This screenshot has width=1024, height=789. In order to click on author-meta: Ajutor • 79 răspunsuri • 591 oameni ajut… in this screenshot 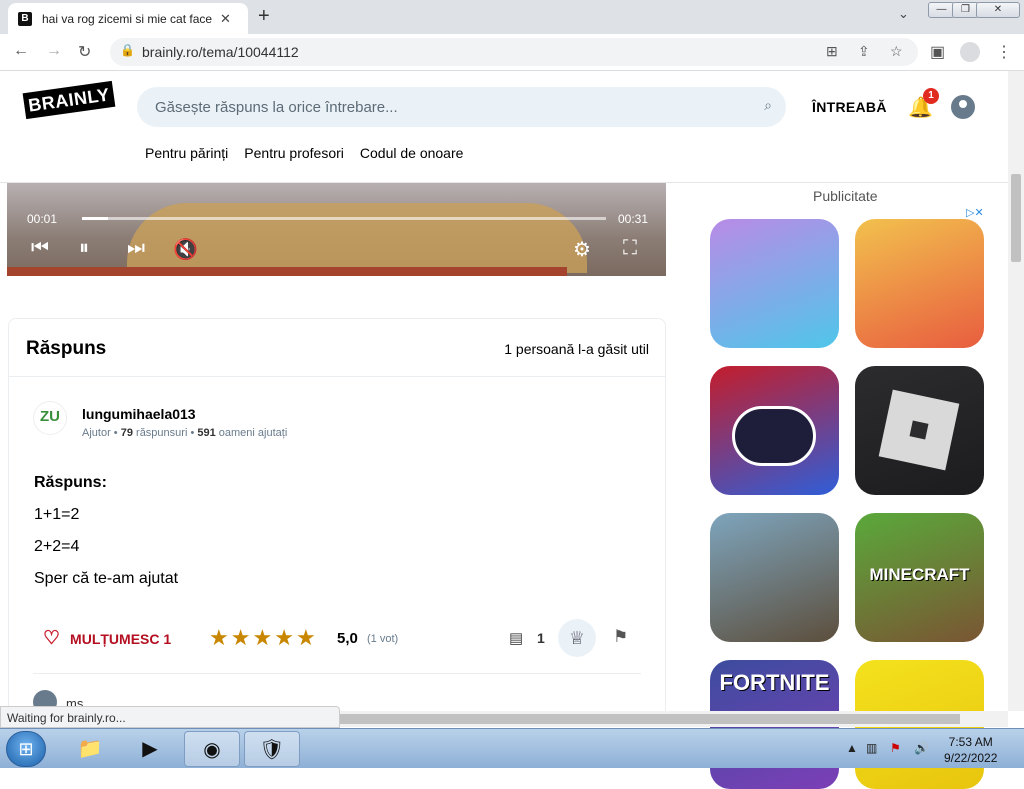, I will do `click(185, 433)`.